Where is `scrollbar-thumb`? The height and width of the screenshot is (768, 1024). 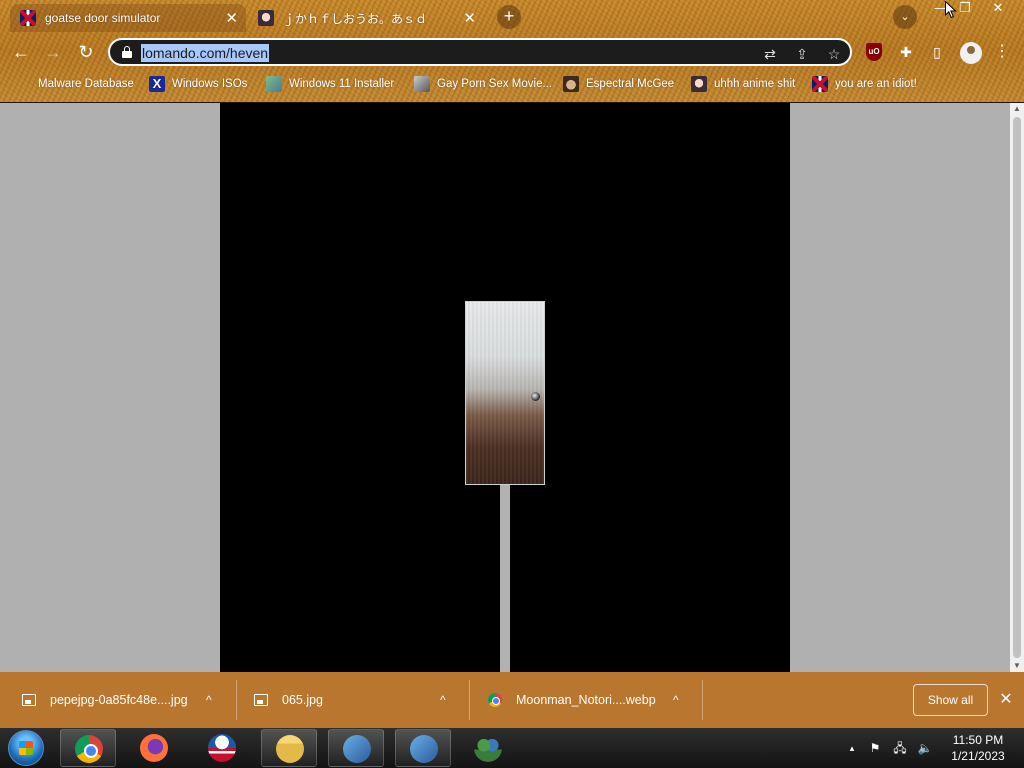
scrollbar-thumb is located at coordinates (1017, 387).